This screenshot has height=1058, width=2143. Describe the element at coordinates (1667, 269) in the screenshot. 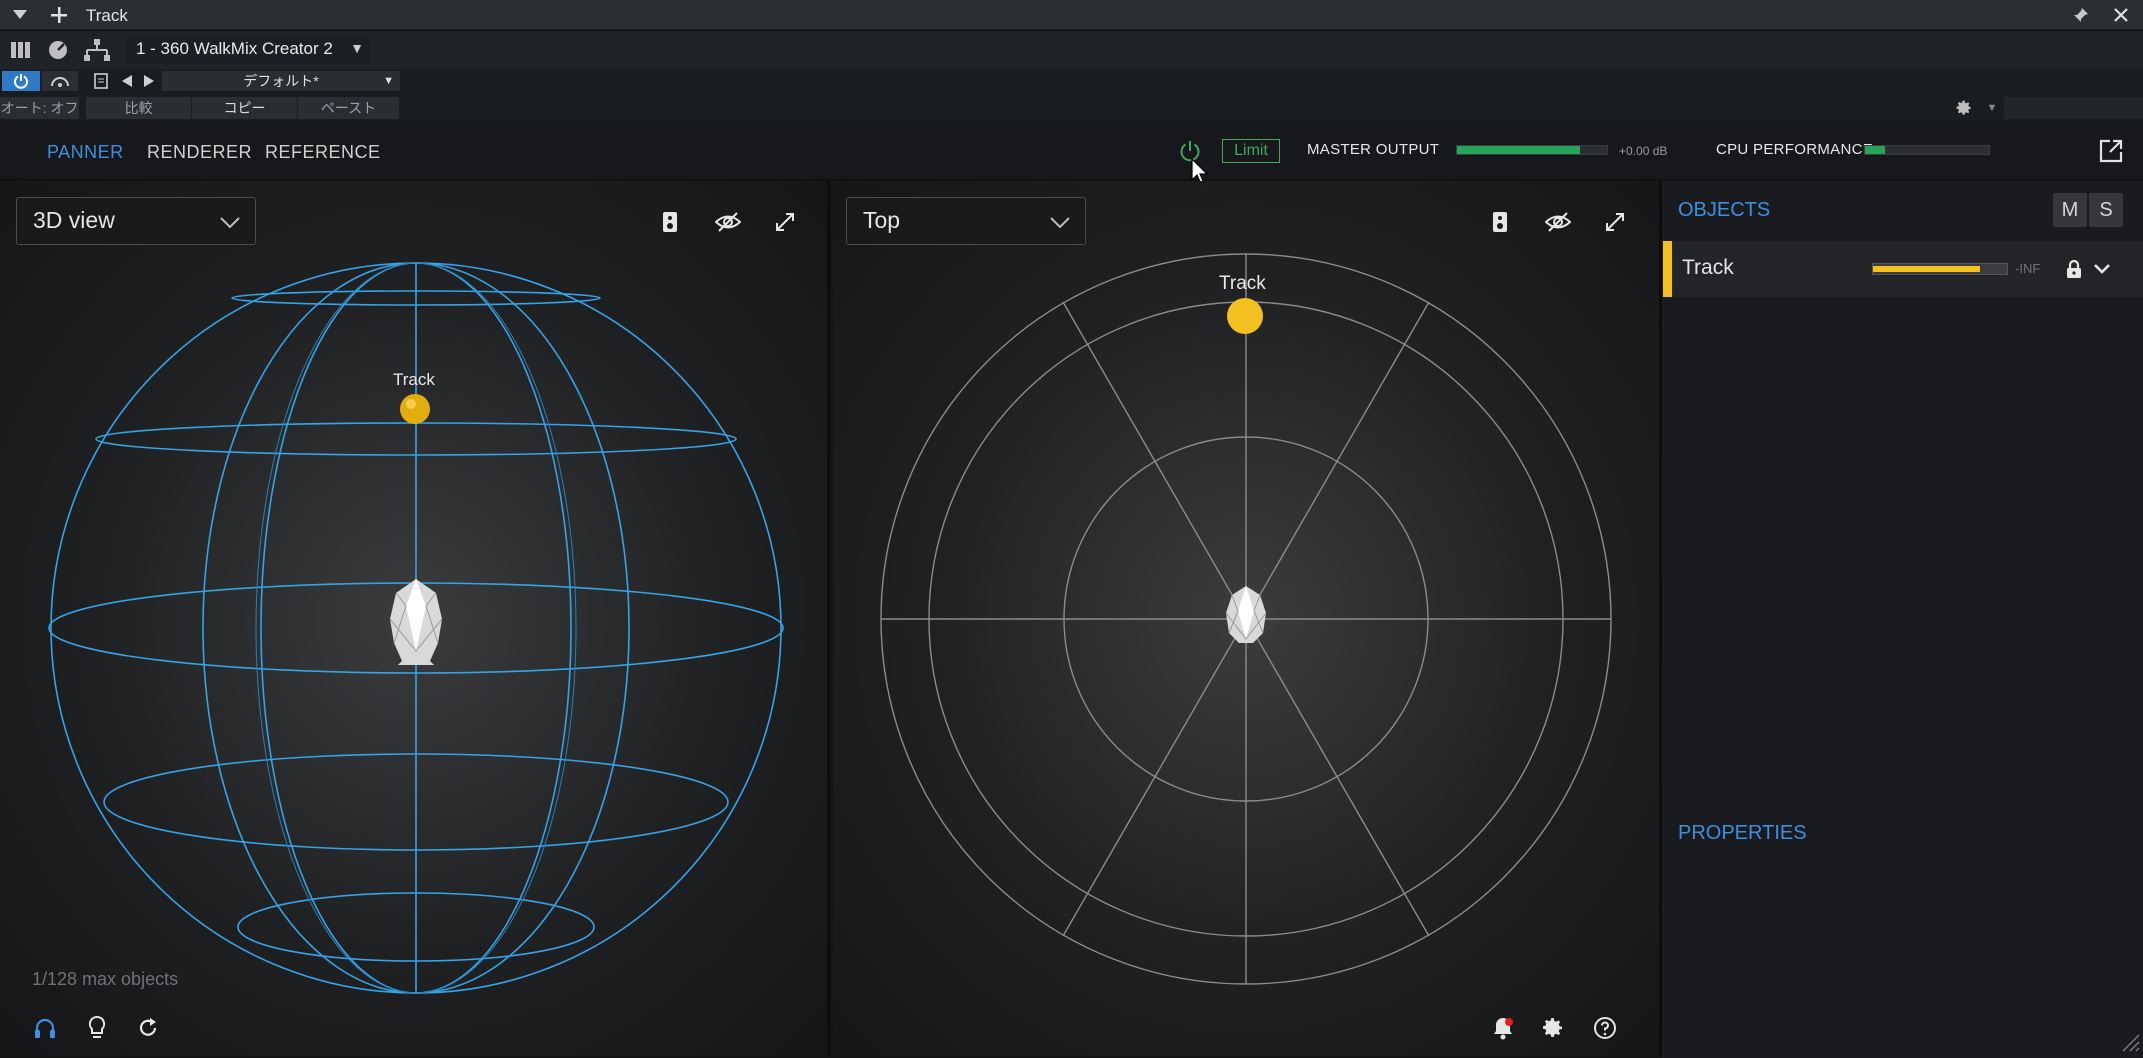

I see `object-color-bar` at that location.